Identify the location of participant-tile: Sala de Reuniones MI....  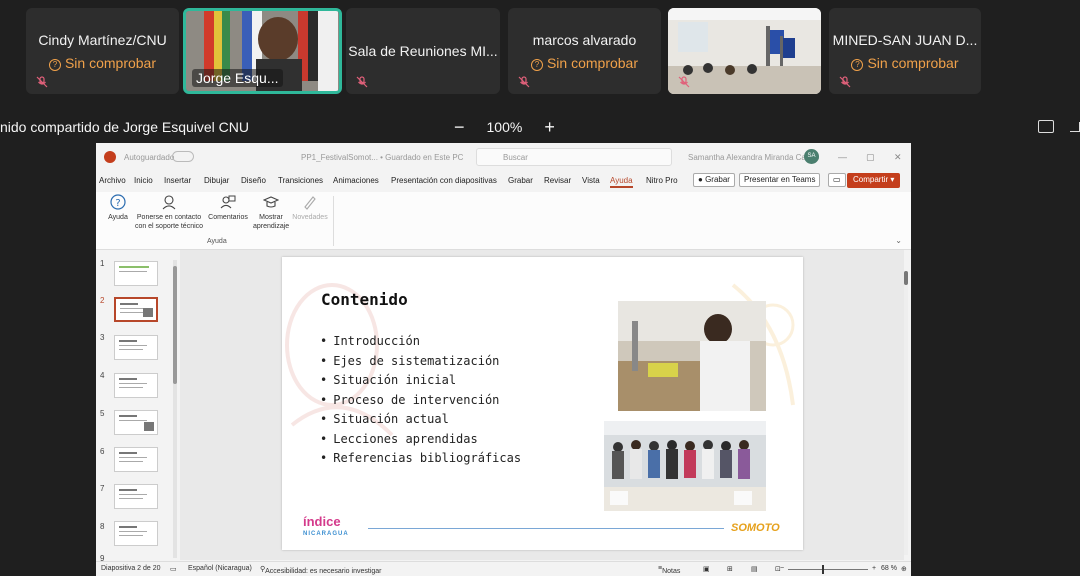
(423, 51).